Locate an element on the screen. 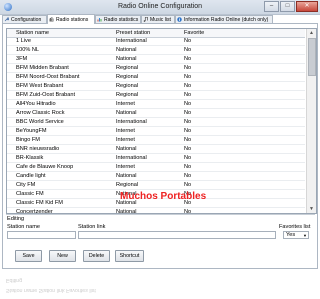 This screenshot has height=299, width=320. table-row: BFM Midden Brabant Regional No is located at coordinates (156, 68).